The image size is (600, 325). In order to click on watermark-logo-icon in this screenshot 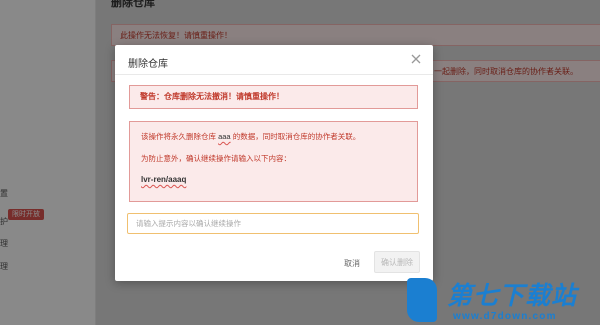, I will do `click(422, 300)`.